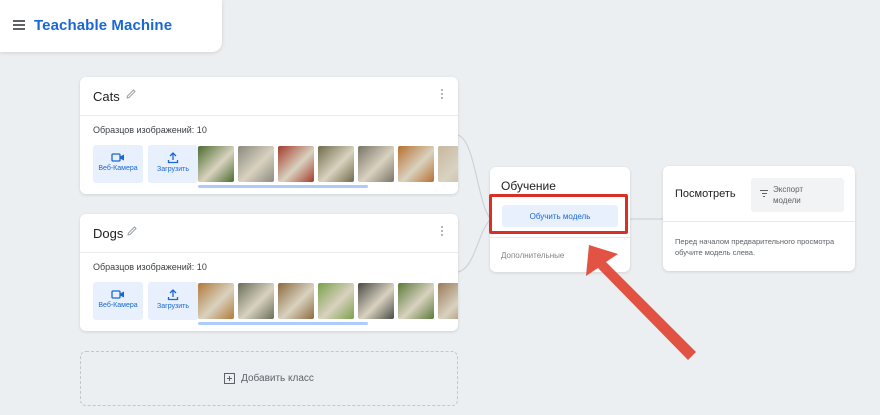 The image size is (880, 415). I want to click on annotation-arrow, so click(641, 302).